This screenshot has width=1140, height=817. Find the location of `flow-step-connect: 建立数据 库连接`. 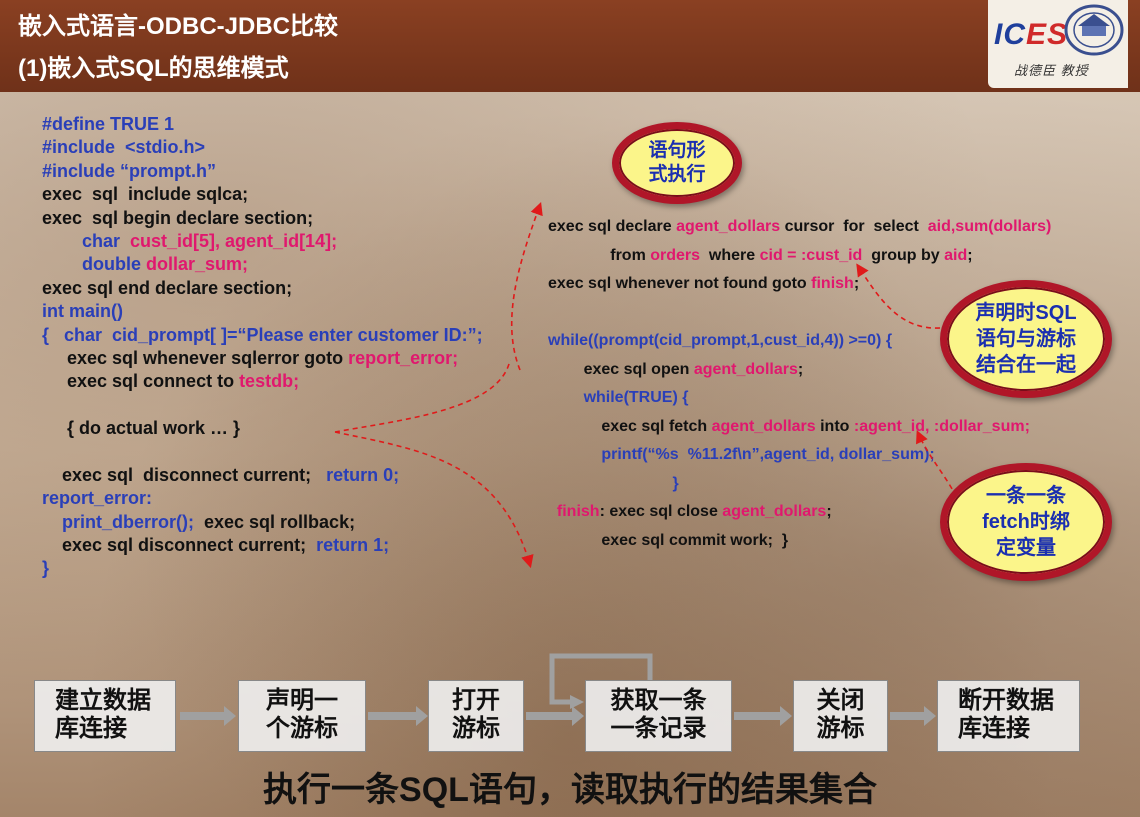

flow-step-connect: 建立数据 库连接 is located at coordinates (105, 716).